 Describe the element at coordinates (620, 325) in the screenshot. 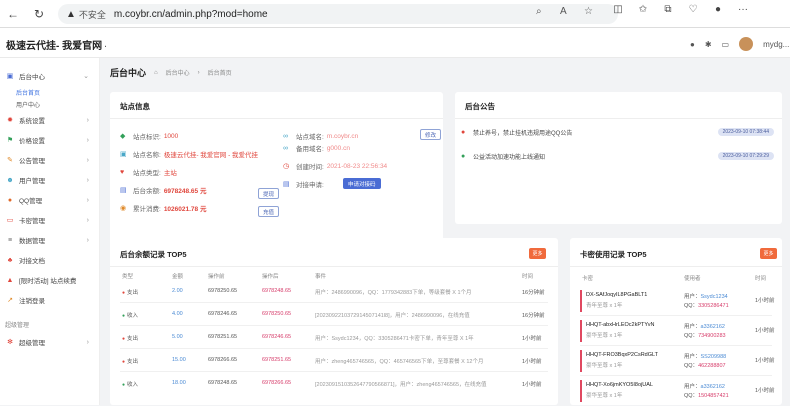

I see `card-code: HHQT-abxHrLEOc2kPTYvN` at that location.